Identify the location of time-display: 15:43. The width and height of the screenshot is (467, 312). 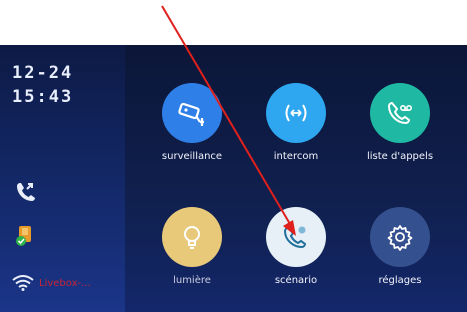
(43, 97).